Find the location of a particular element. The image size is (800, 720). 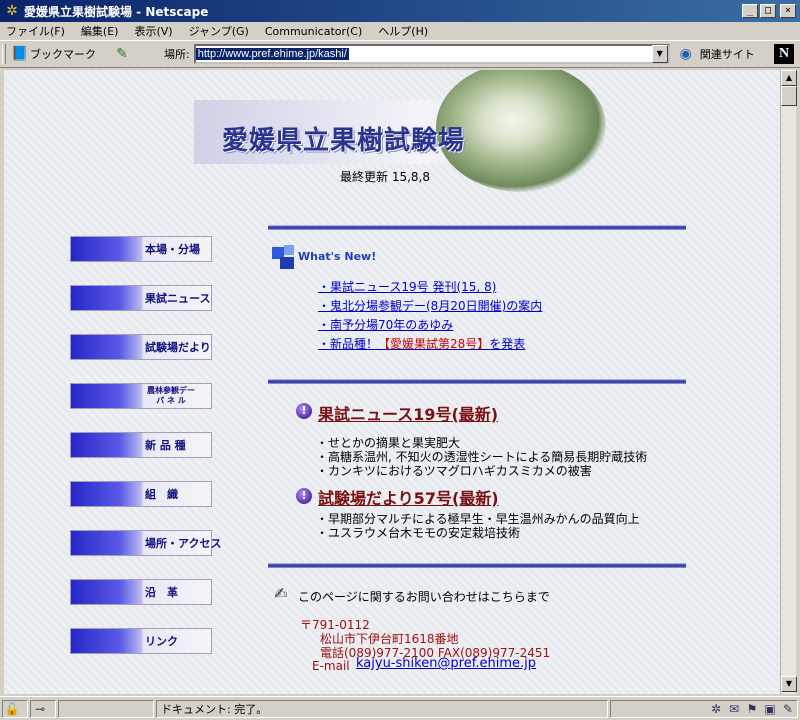

news-link-highlight: 【愛媛果試第28号】 is located at coordinates (433, 344).